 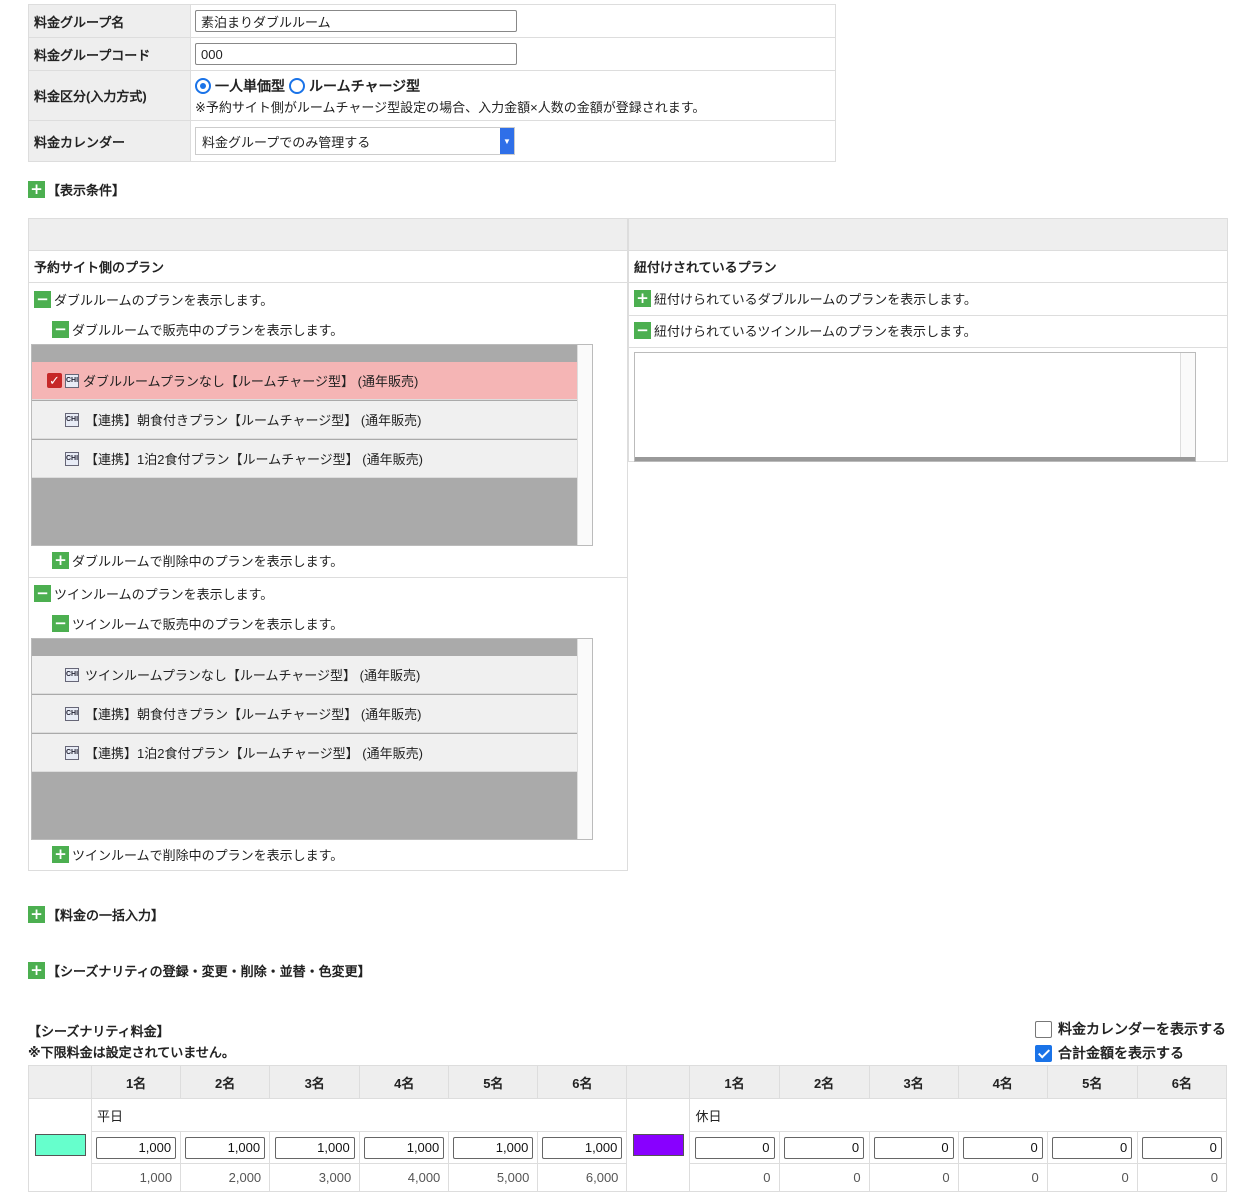 I want to click on double-selling-toggle: − ダブルルームで販売中のプランを表示します。, so click(x=197, y=329).